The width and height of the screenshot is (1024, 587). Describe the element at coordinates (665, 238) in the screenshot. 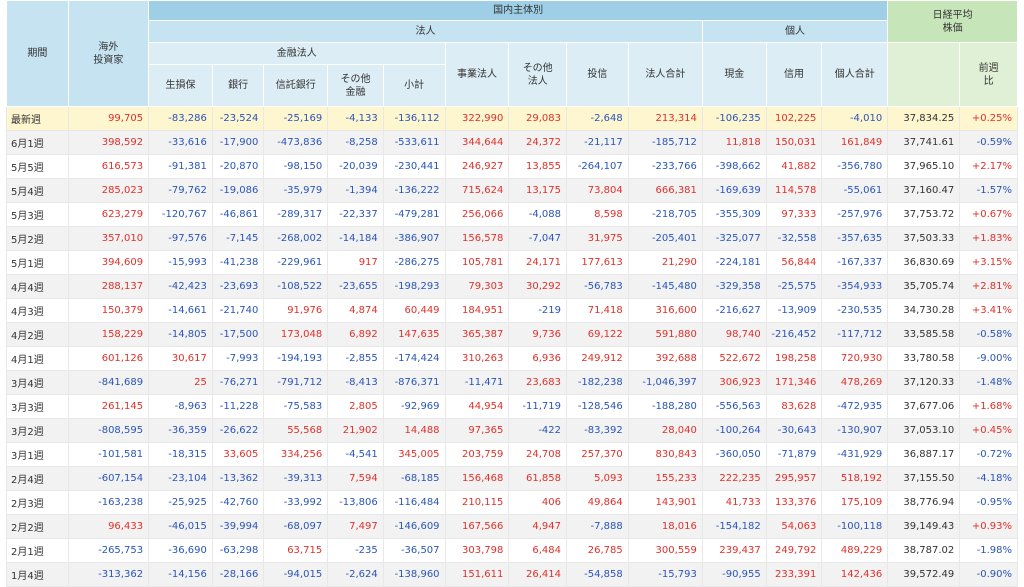

I see `corp-total-cell: -205,401` at that location.